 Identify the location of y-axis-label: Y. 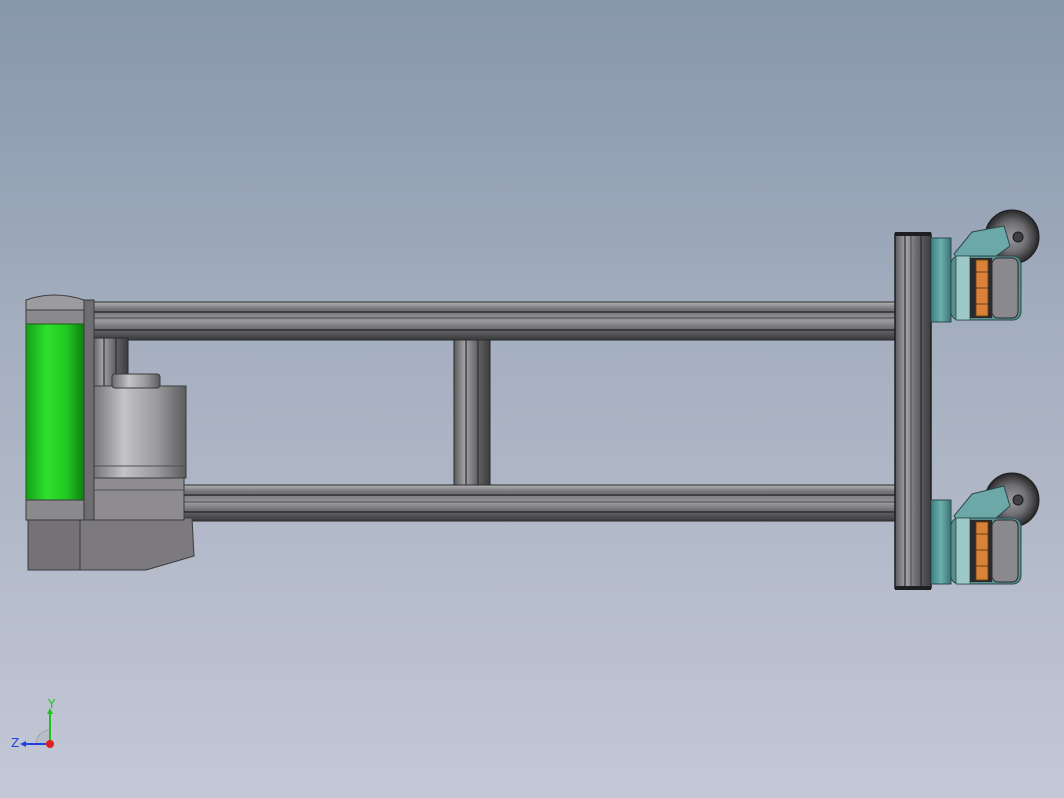
(51, 704).